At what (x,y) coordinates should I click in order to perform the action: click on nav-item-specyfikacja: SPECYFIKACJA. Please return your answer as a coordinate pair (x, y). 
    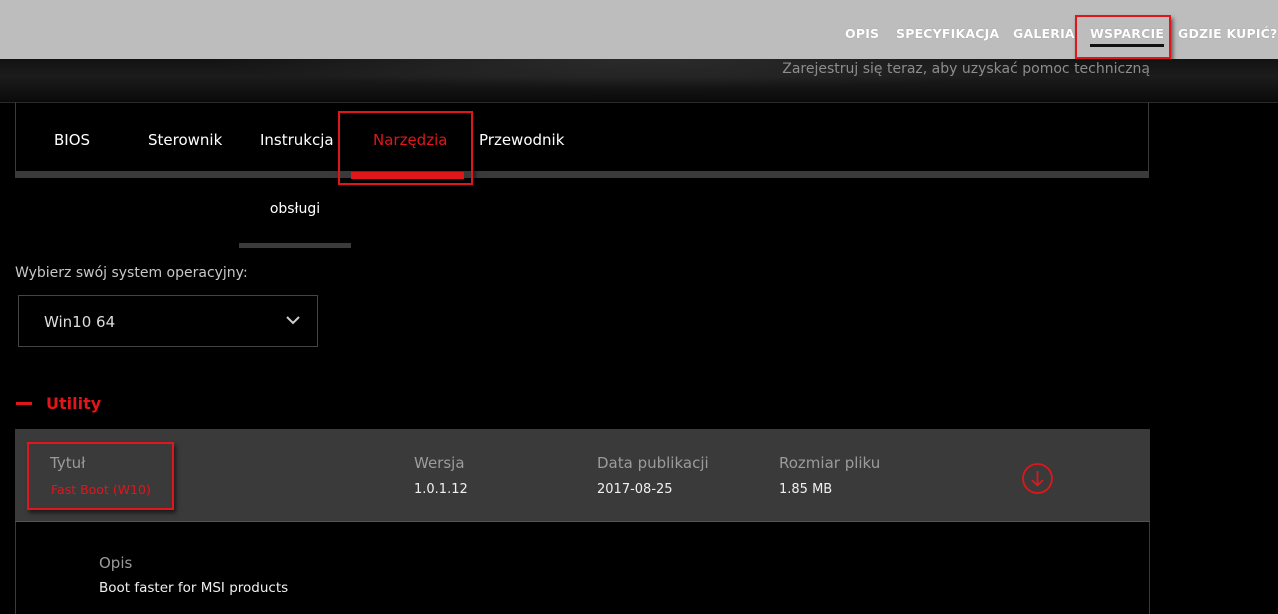
    Looking at the image, I should click on (947, 33).